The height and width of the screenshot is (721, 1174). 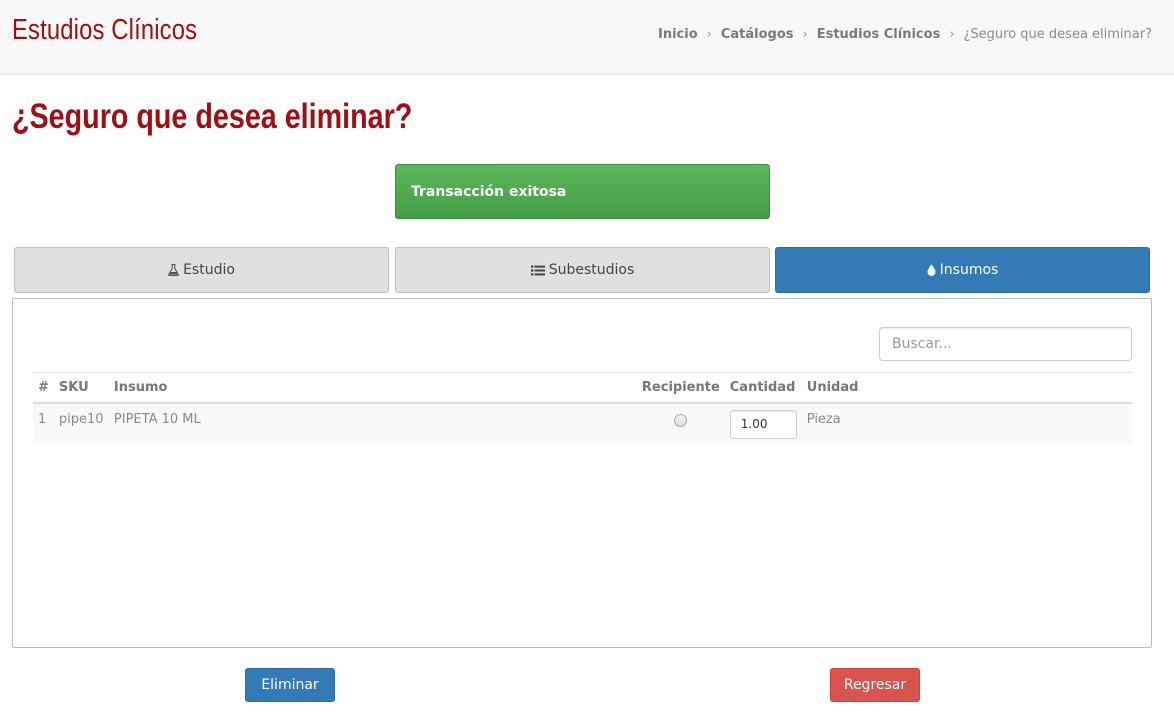 What do you see at coordinates (763, 388) in the screenshot?
I see `column-header-cantidad: Cantidad` at bounding box center [763, 388].